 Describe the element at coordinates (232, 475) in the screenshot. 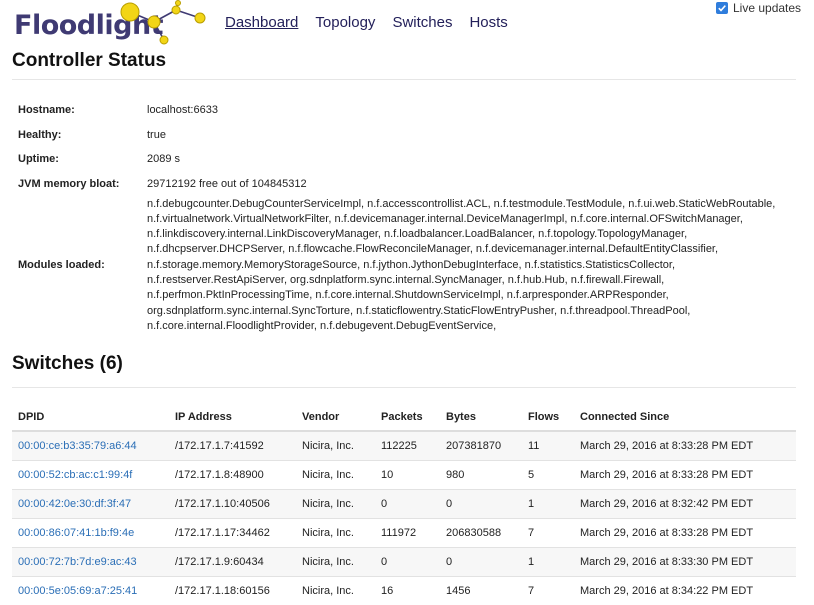

I see `ip-address-cell: /172.17.1.8:48900` at that location.